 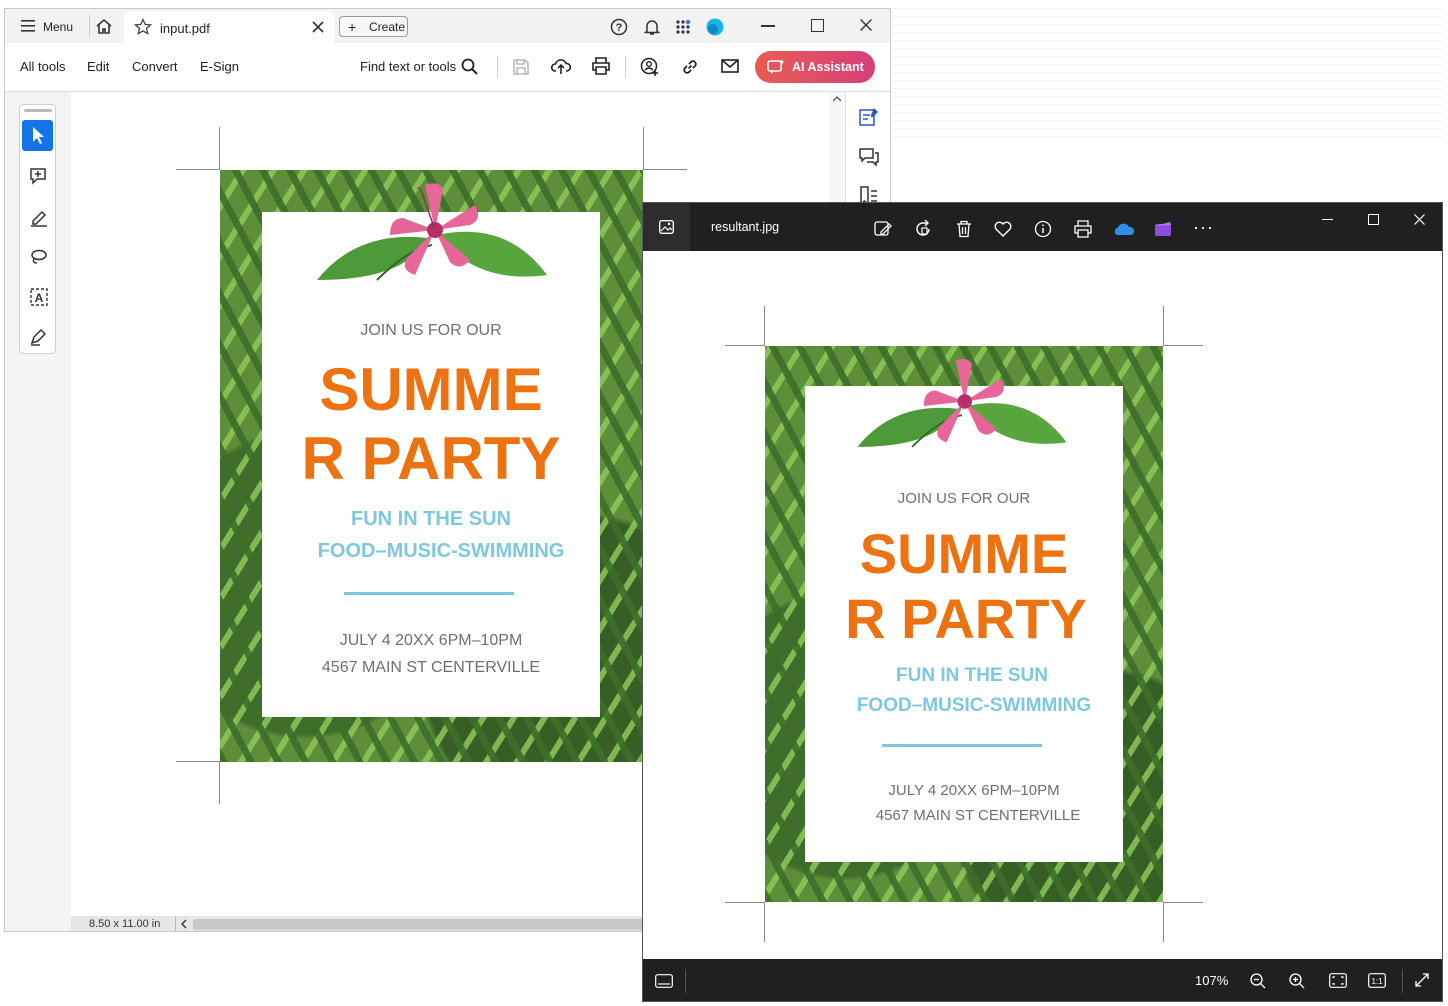 I want to click on flyer-date: JULY 4 20XX 6PM–10PM, so click(x=974, y=790).